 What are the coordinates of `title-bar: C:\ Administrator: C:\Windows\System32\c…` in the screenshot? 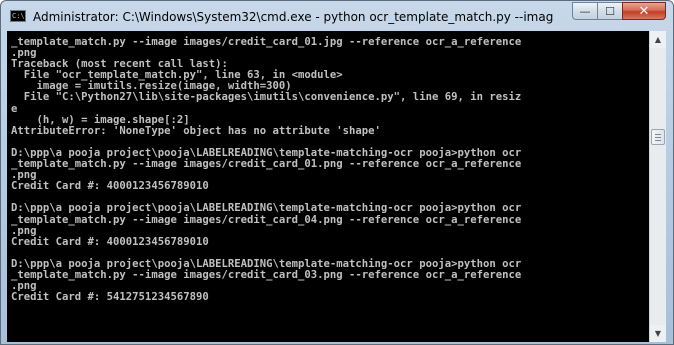 It's located at (337, 16).